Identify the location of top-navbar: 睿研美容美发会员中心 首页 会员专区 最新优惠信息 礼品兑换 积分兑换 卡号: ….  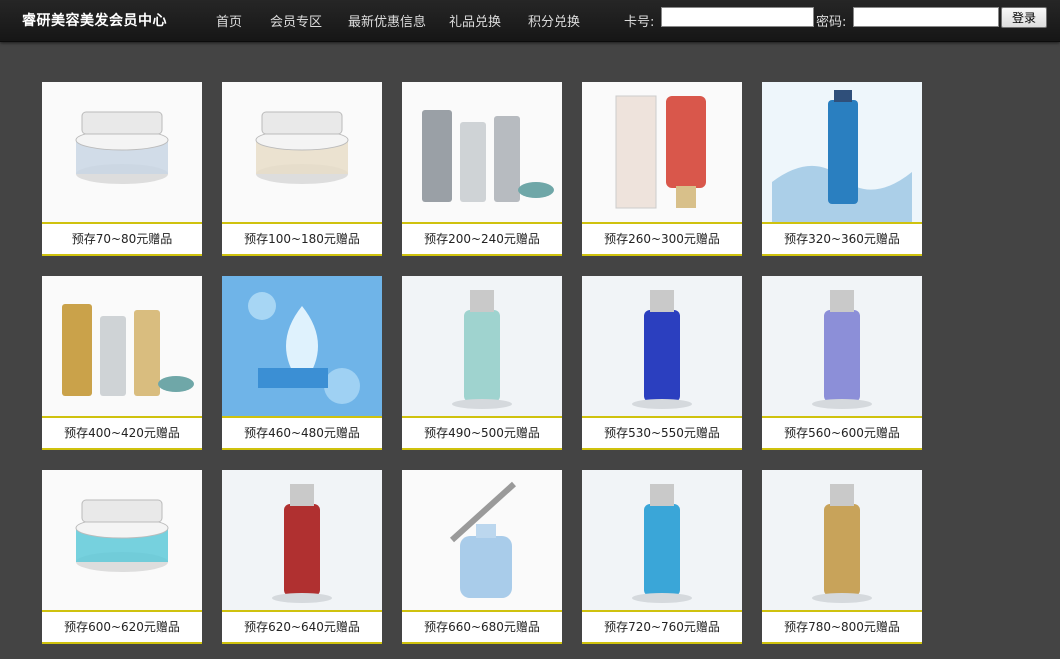
(530, 21).